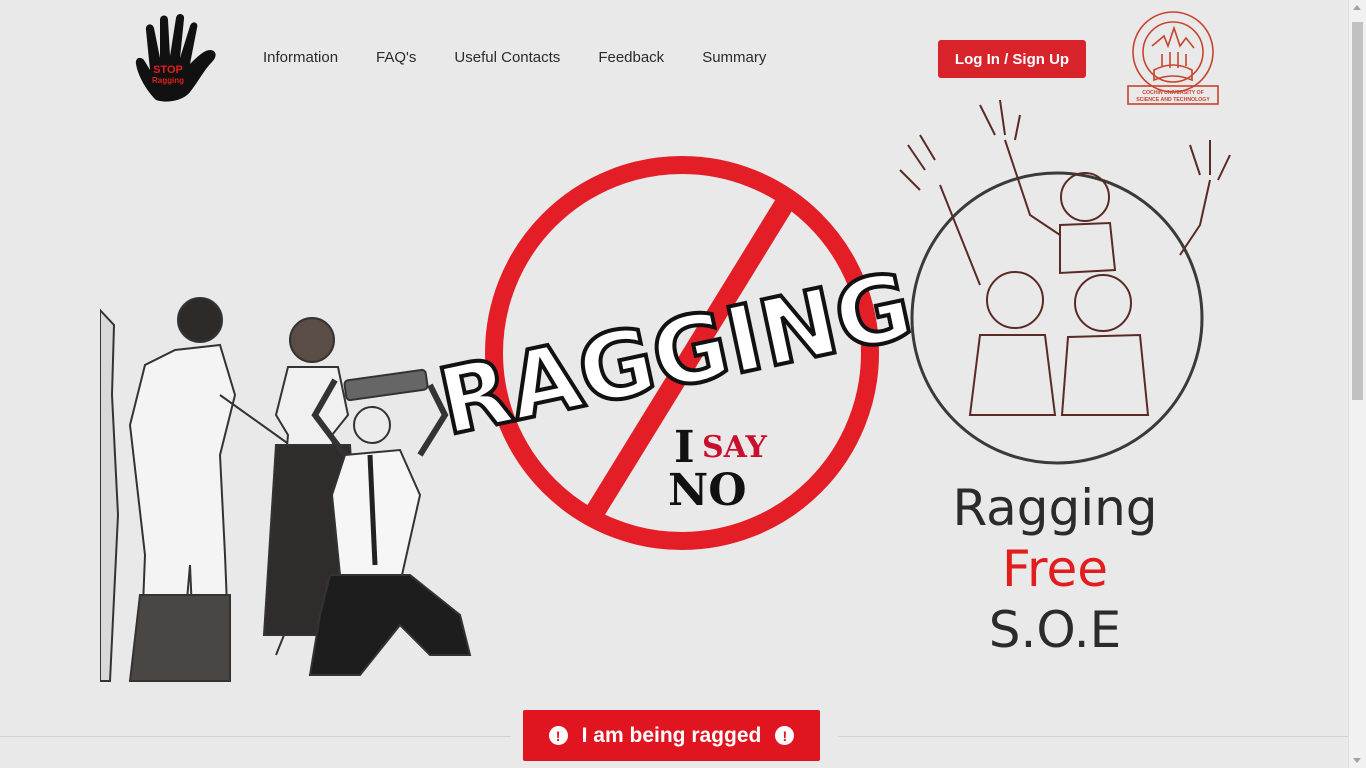  I want to click on nav-item-faqs: FAQ's, so click(396, 58).